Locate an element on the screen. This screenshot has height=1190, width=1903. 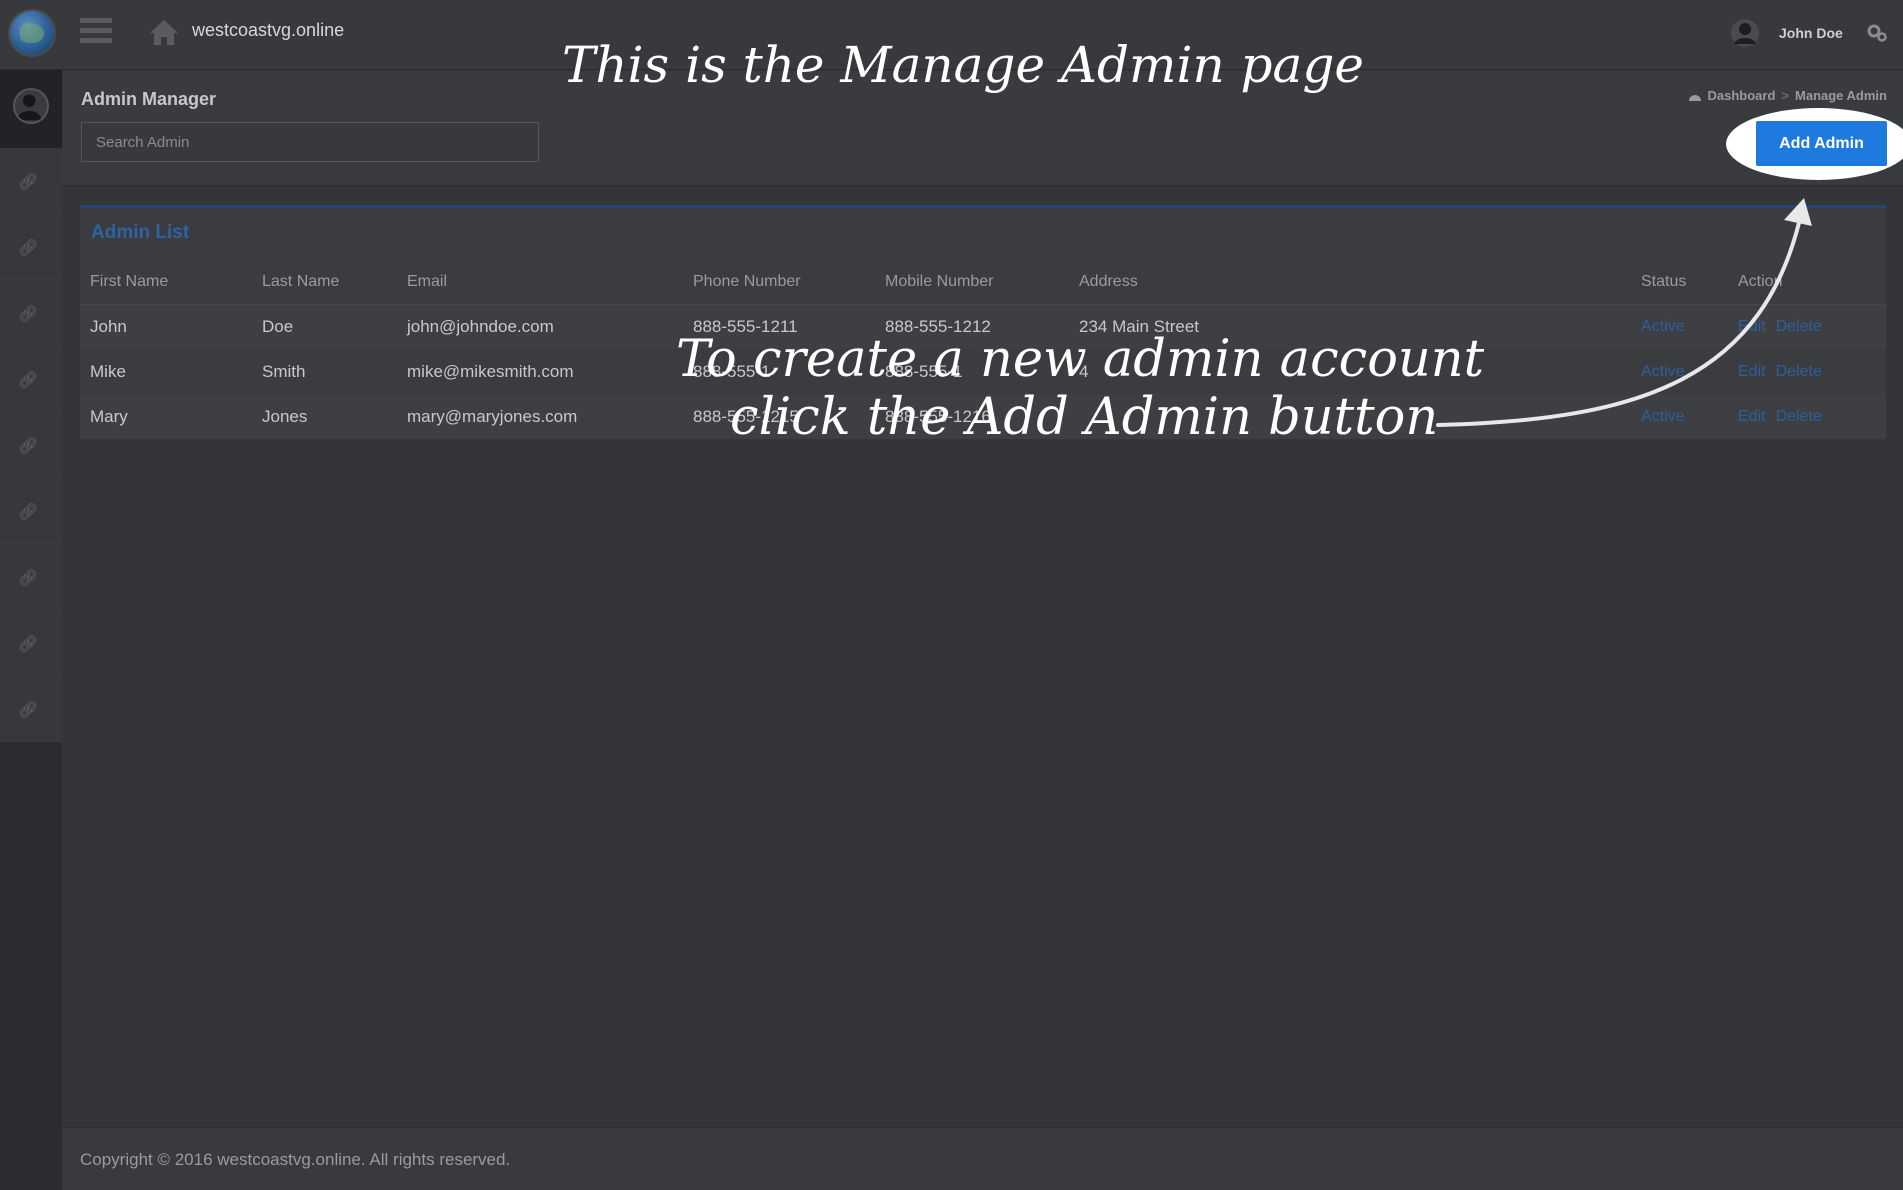
col-first-name: First Name is located at coordinates (166, 282).